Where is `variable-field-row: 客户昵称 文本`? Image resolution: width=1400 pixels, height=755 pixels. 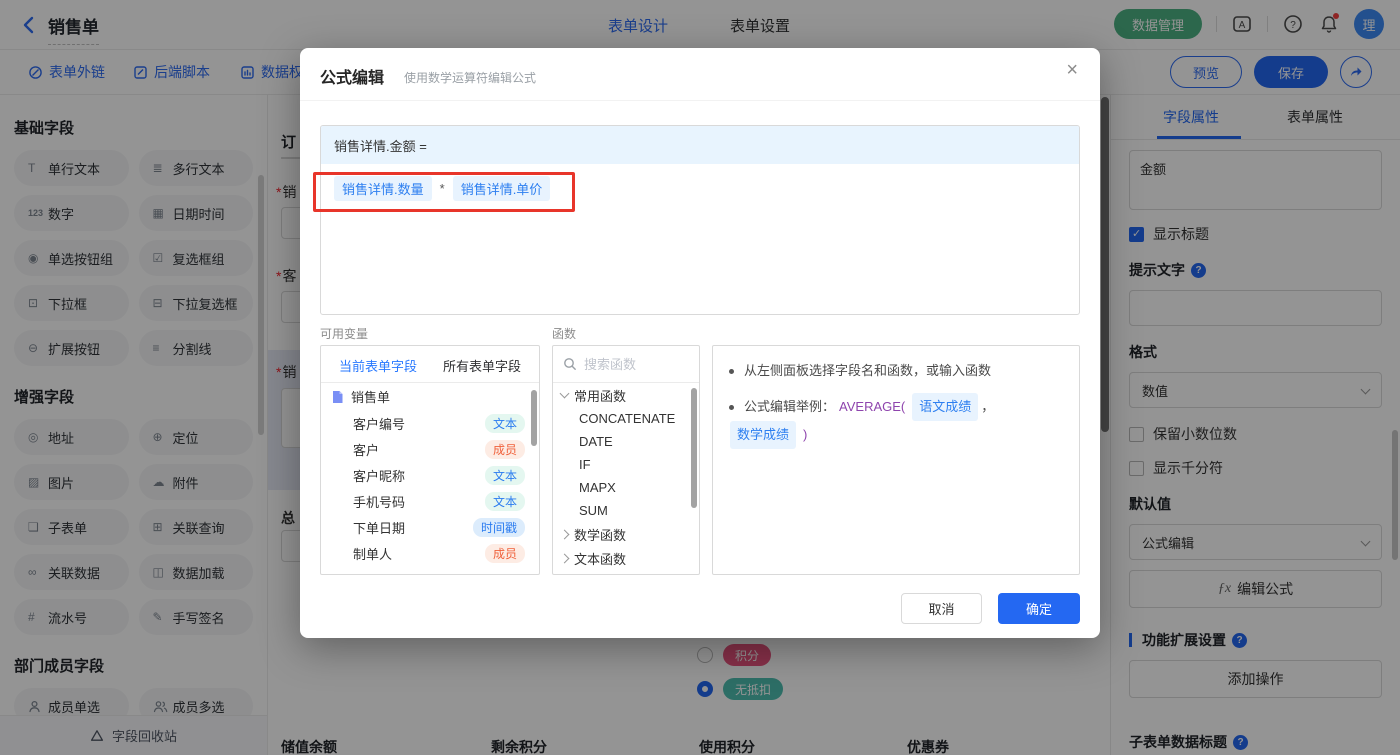 variable-field-row: 客户昵称 文本 is located at coordinates (430, 475).